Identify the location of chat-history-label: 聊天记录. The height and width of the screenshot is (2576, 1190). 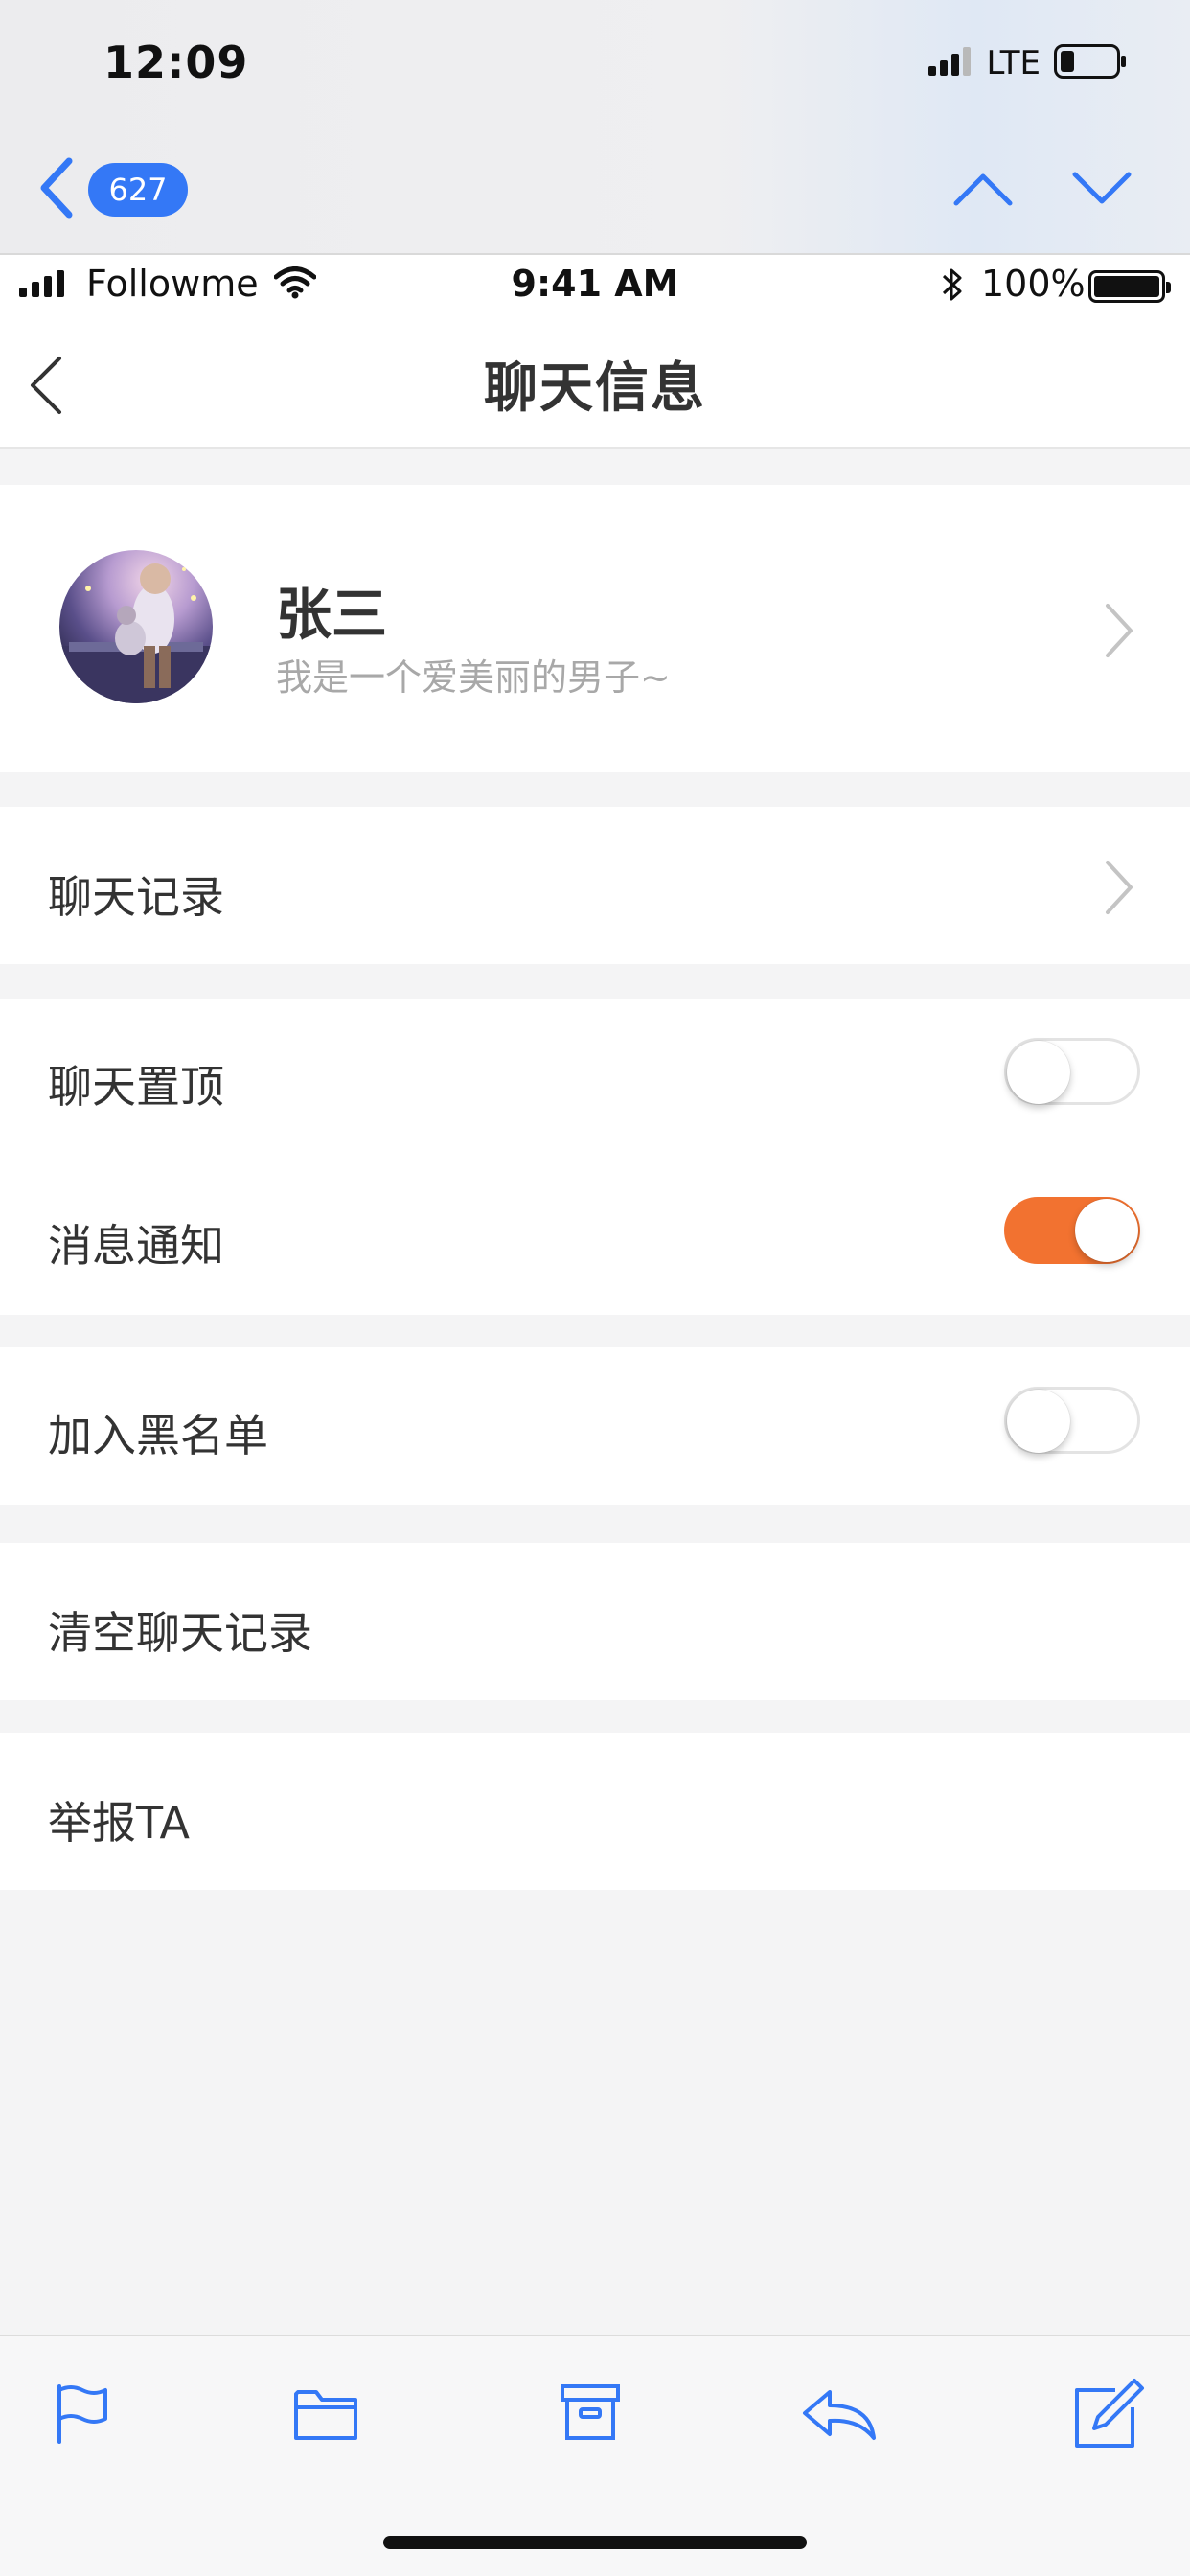
(136, 897).